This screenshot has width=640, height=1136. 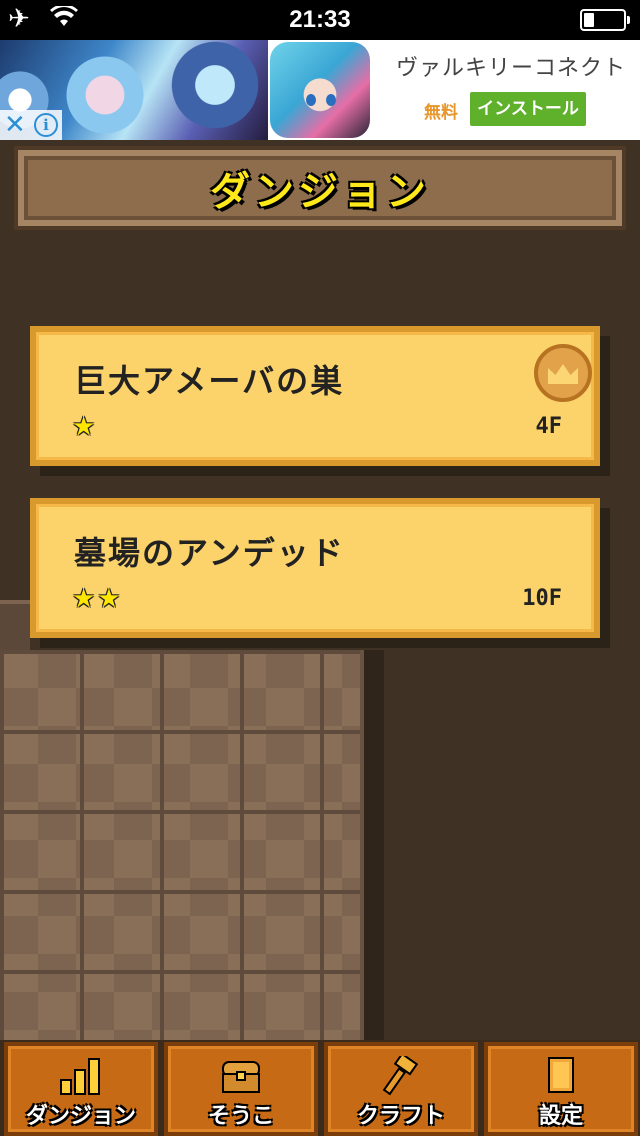 I want to click on ad-banner: ✕ i ヴァルキリーコネクト 無料 インストール, so click(x=320, y=90).